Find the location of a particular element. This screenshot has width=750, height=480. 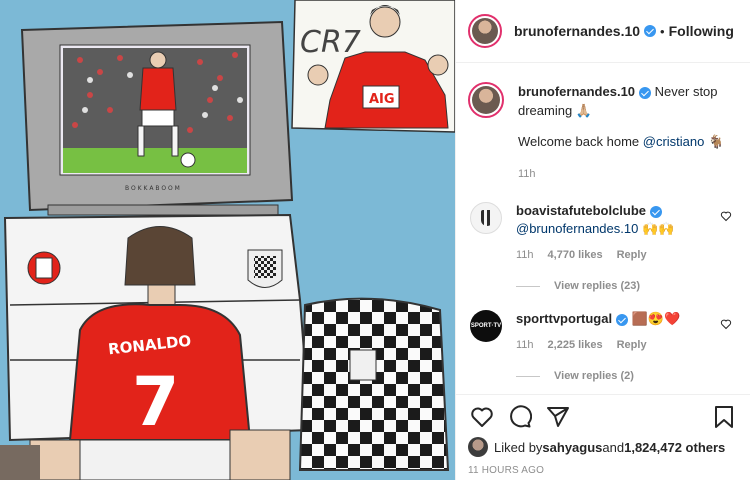

heart-icon is located at coordinates (482, 417).